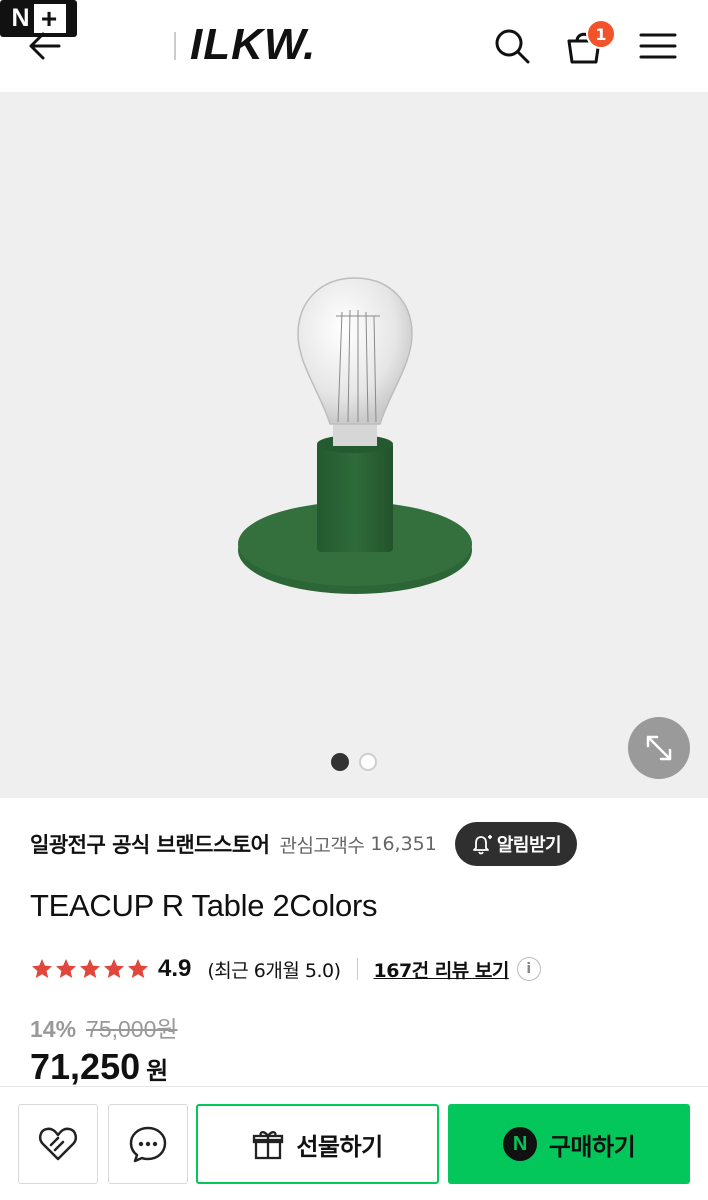 Image resolution: width=708 pixels, height=1200 pixels. I want to click on bell-plus-icon, so click(482, 845).